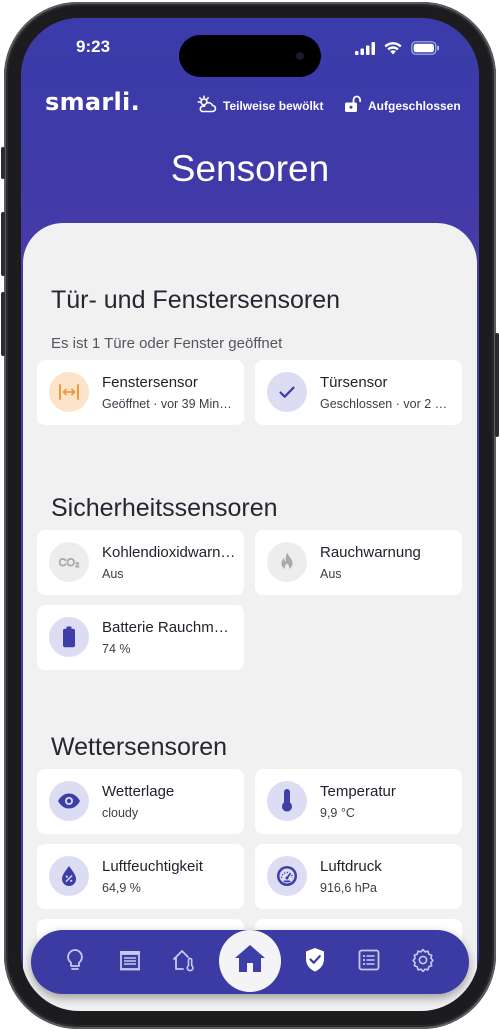 The width and height of the screenshot is (500, 1031). What do you see at coordinates (92, 102) in the screenshot?
I see `brand-logo: smarli.` at bounding box center [92, 102].